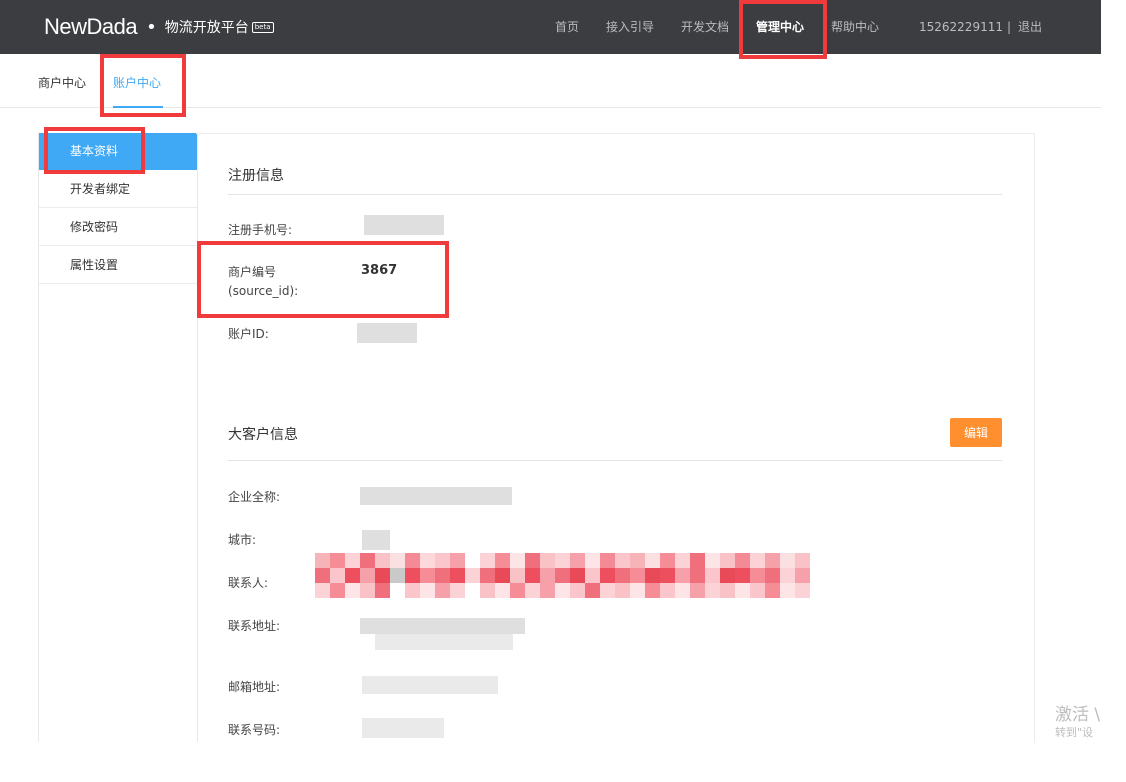 This screenshot has width=1126, height=782. Describe the element at coordinates (254, 730) in the screenshot. I see `contact-phone-label: 联系号码:` at that location.